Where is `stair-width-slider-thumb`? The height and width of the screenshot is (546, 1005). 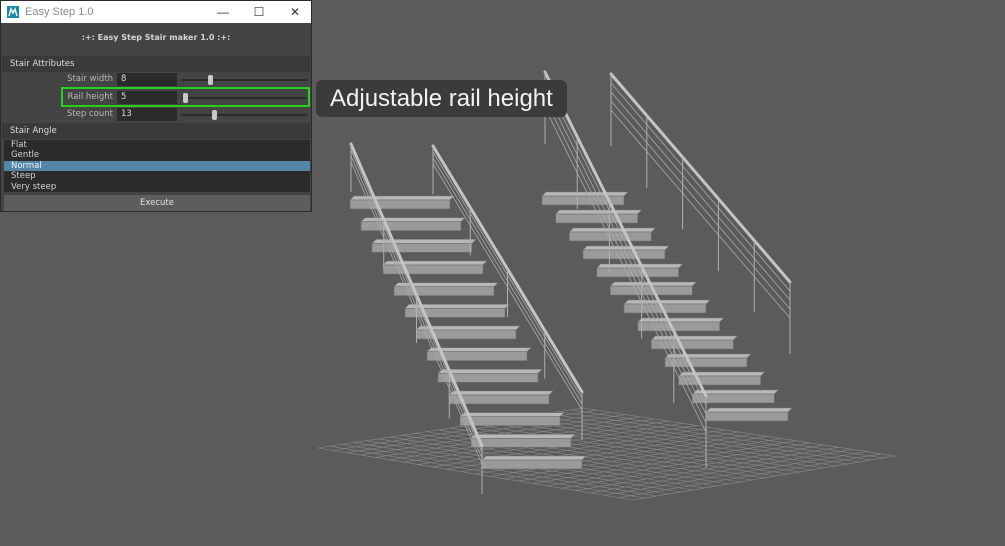 stair-width-slider-thumb is located at coordinates (210, 80).